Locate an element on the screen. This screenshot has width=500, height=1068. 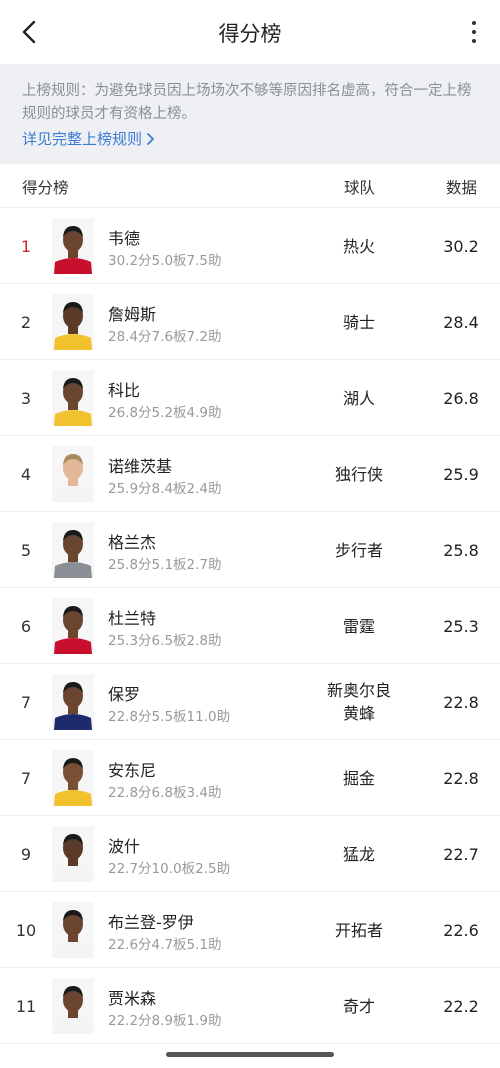
player-row: 6 杜兰特 25.3分6.5板2.8助 雷霆 25.3 is located at coordinates (250, 626).